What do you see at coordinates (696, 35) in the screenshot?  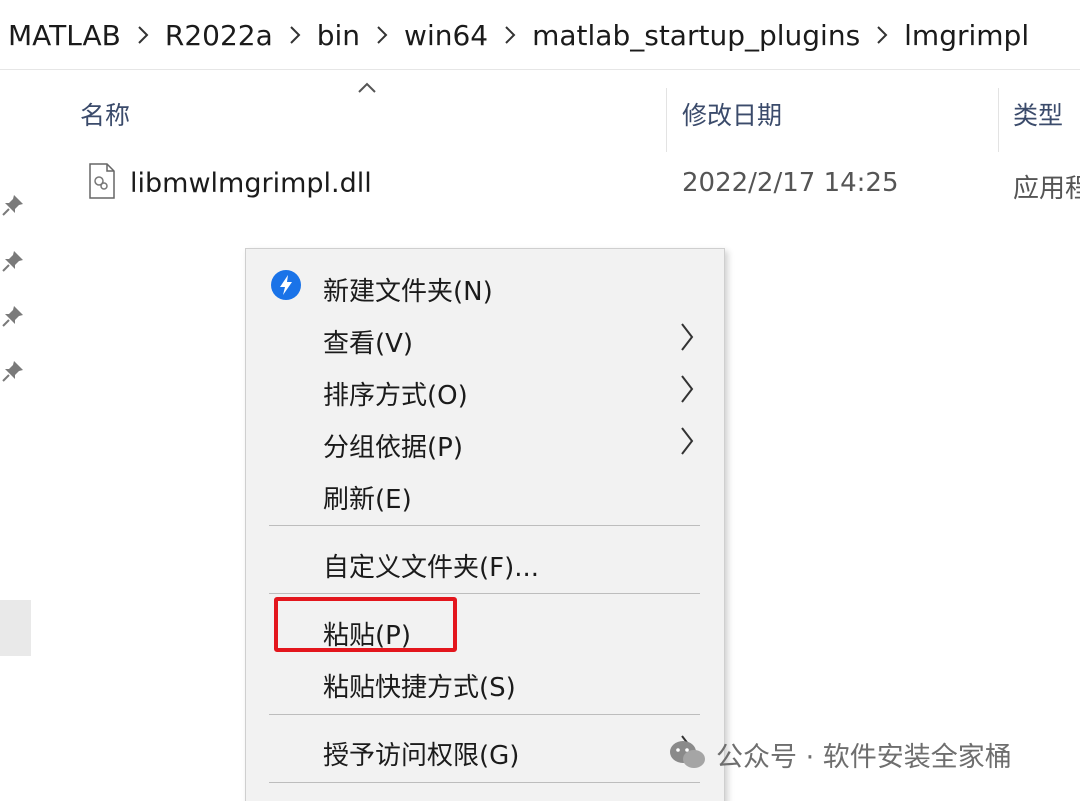 I see `breadcrumb-item-startup-plugins: matlab_startup_plugins` at bounding box center [696, 35].